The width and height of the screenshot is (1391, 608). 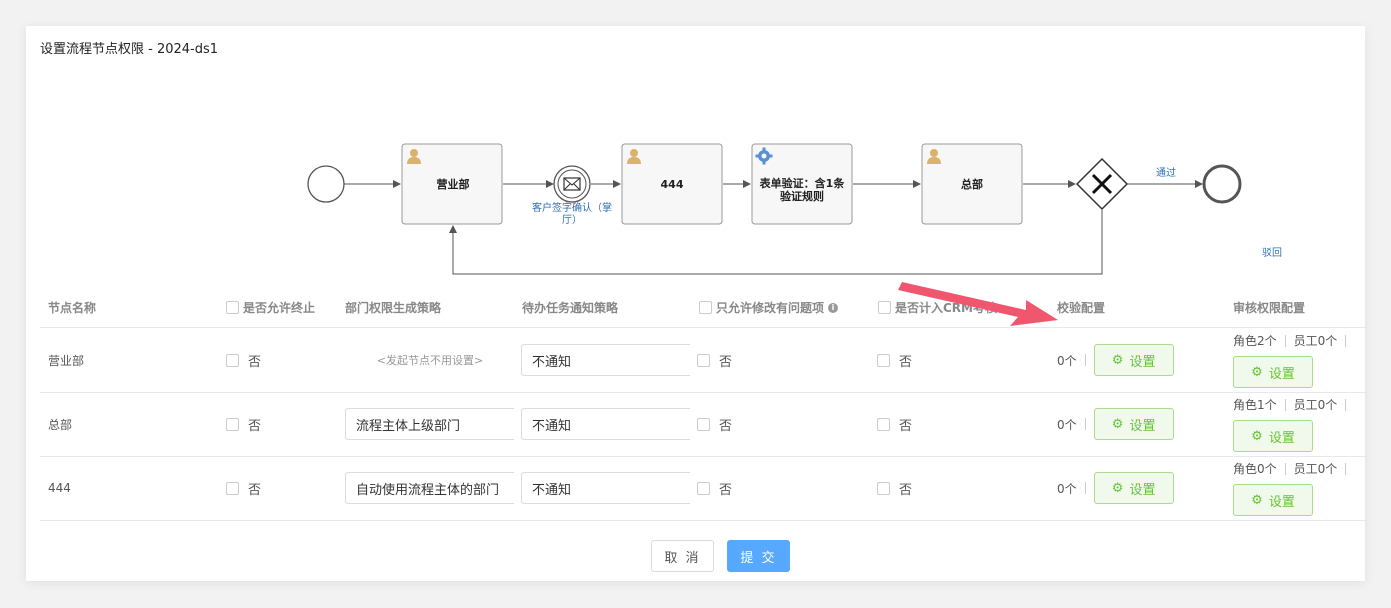 I want to click on dept-policy-placeholder: <发起节点不用设置>, so click(x=430, y=360).